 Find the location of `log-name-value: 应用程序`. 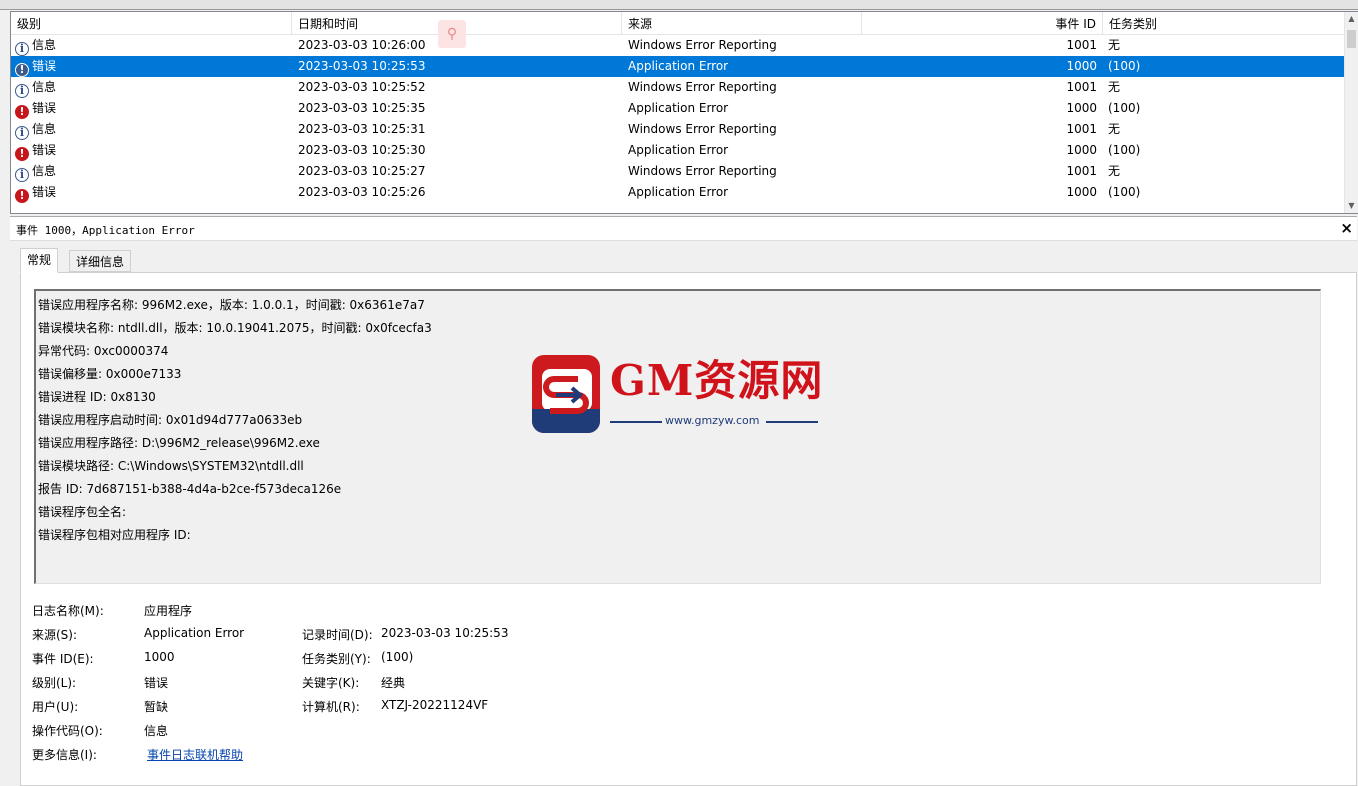

log-name-value: 应用程序 is located at coordinates (168, 611).